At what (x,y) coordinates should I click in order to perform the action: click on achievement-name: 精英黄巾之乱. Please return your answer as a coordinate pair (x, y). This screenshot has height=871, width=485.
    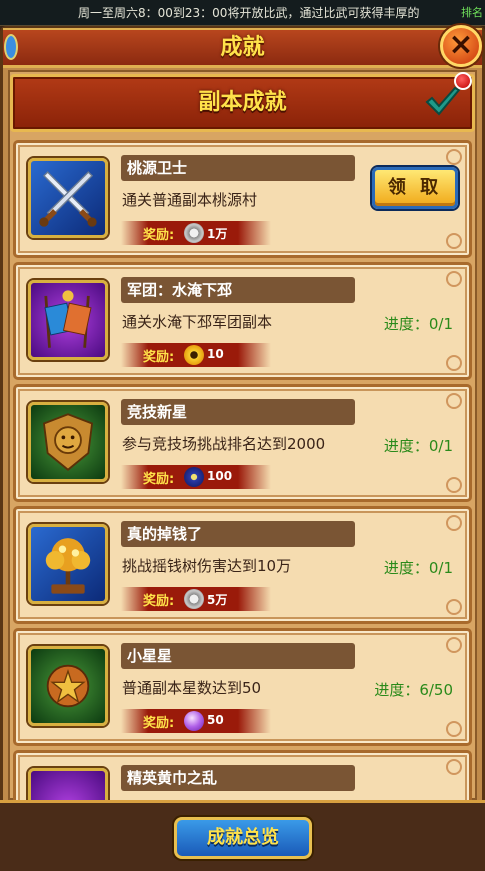
    Looking at the image, I should click on (238, 778).